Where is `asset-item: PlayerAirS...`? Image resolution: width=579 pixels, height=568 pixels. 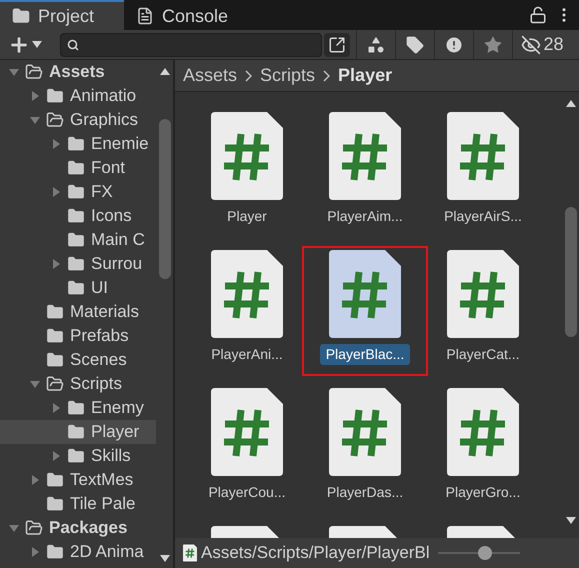
asset-item: PlayerAirS... is located at coordinates (483, 173).